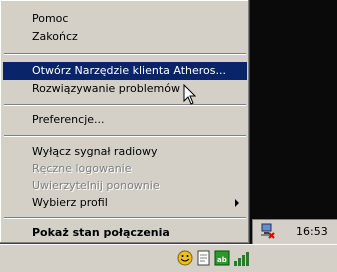  Describe the element at coordinates (82, 168) in the screenshot. I see `menu-item-manual-login: Ręczne logowanie` at that location.